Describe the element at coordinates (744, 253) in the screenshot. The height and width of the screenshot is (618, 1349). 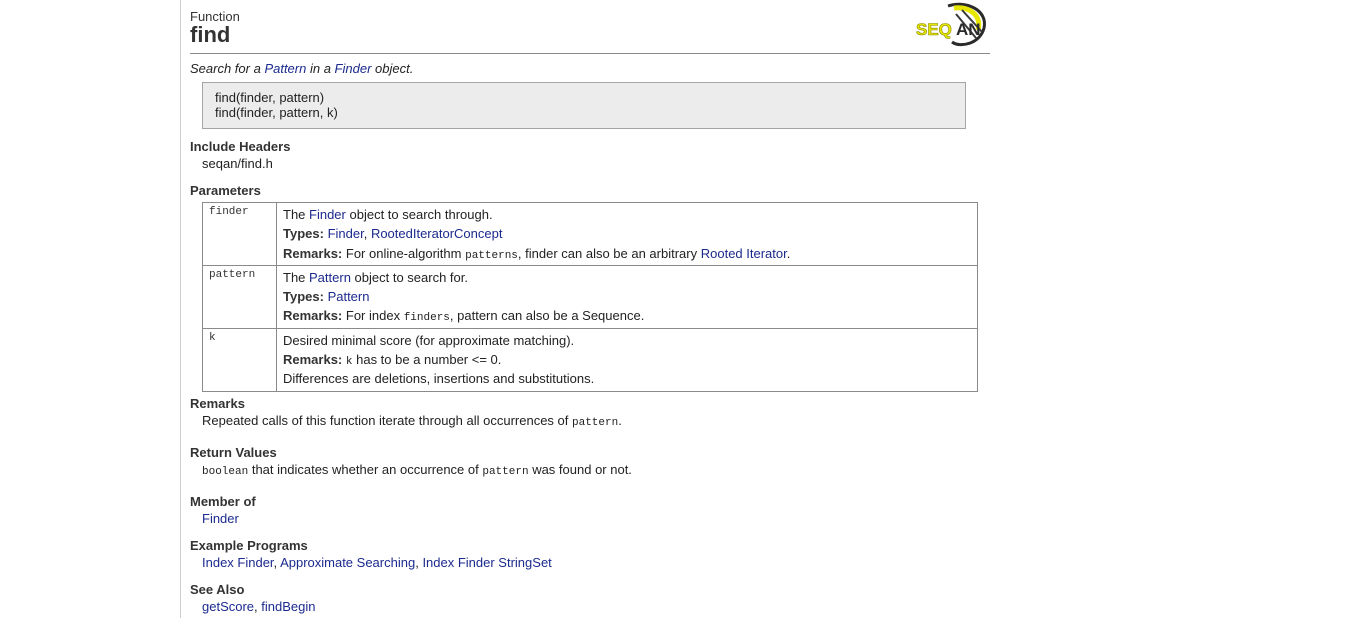
I see `rooted-iterator-link: Rooted Iterator` at that location.